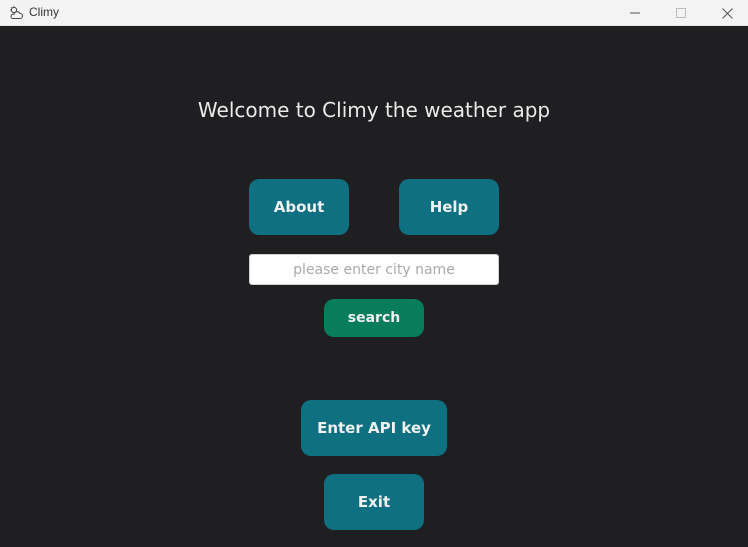 The image size is (748, 547). I want to click on enter-api-key-button: Enter API key, so click(374, 428).